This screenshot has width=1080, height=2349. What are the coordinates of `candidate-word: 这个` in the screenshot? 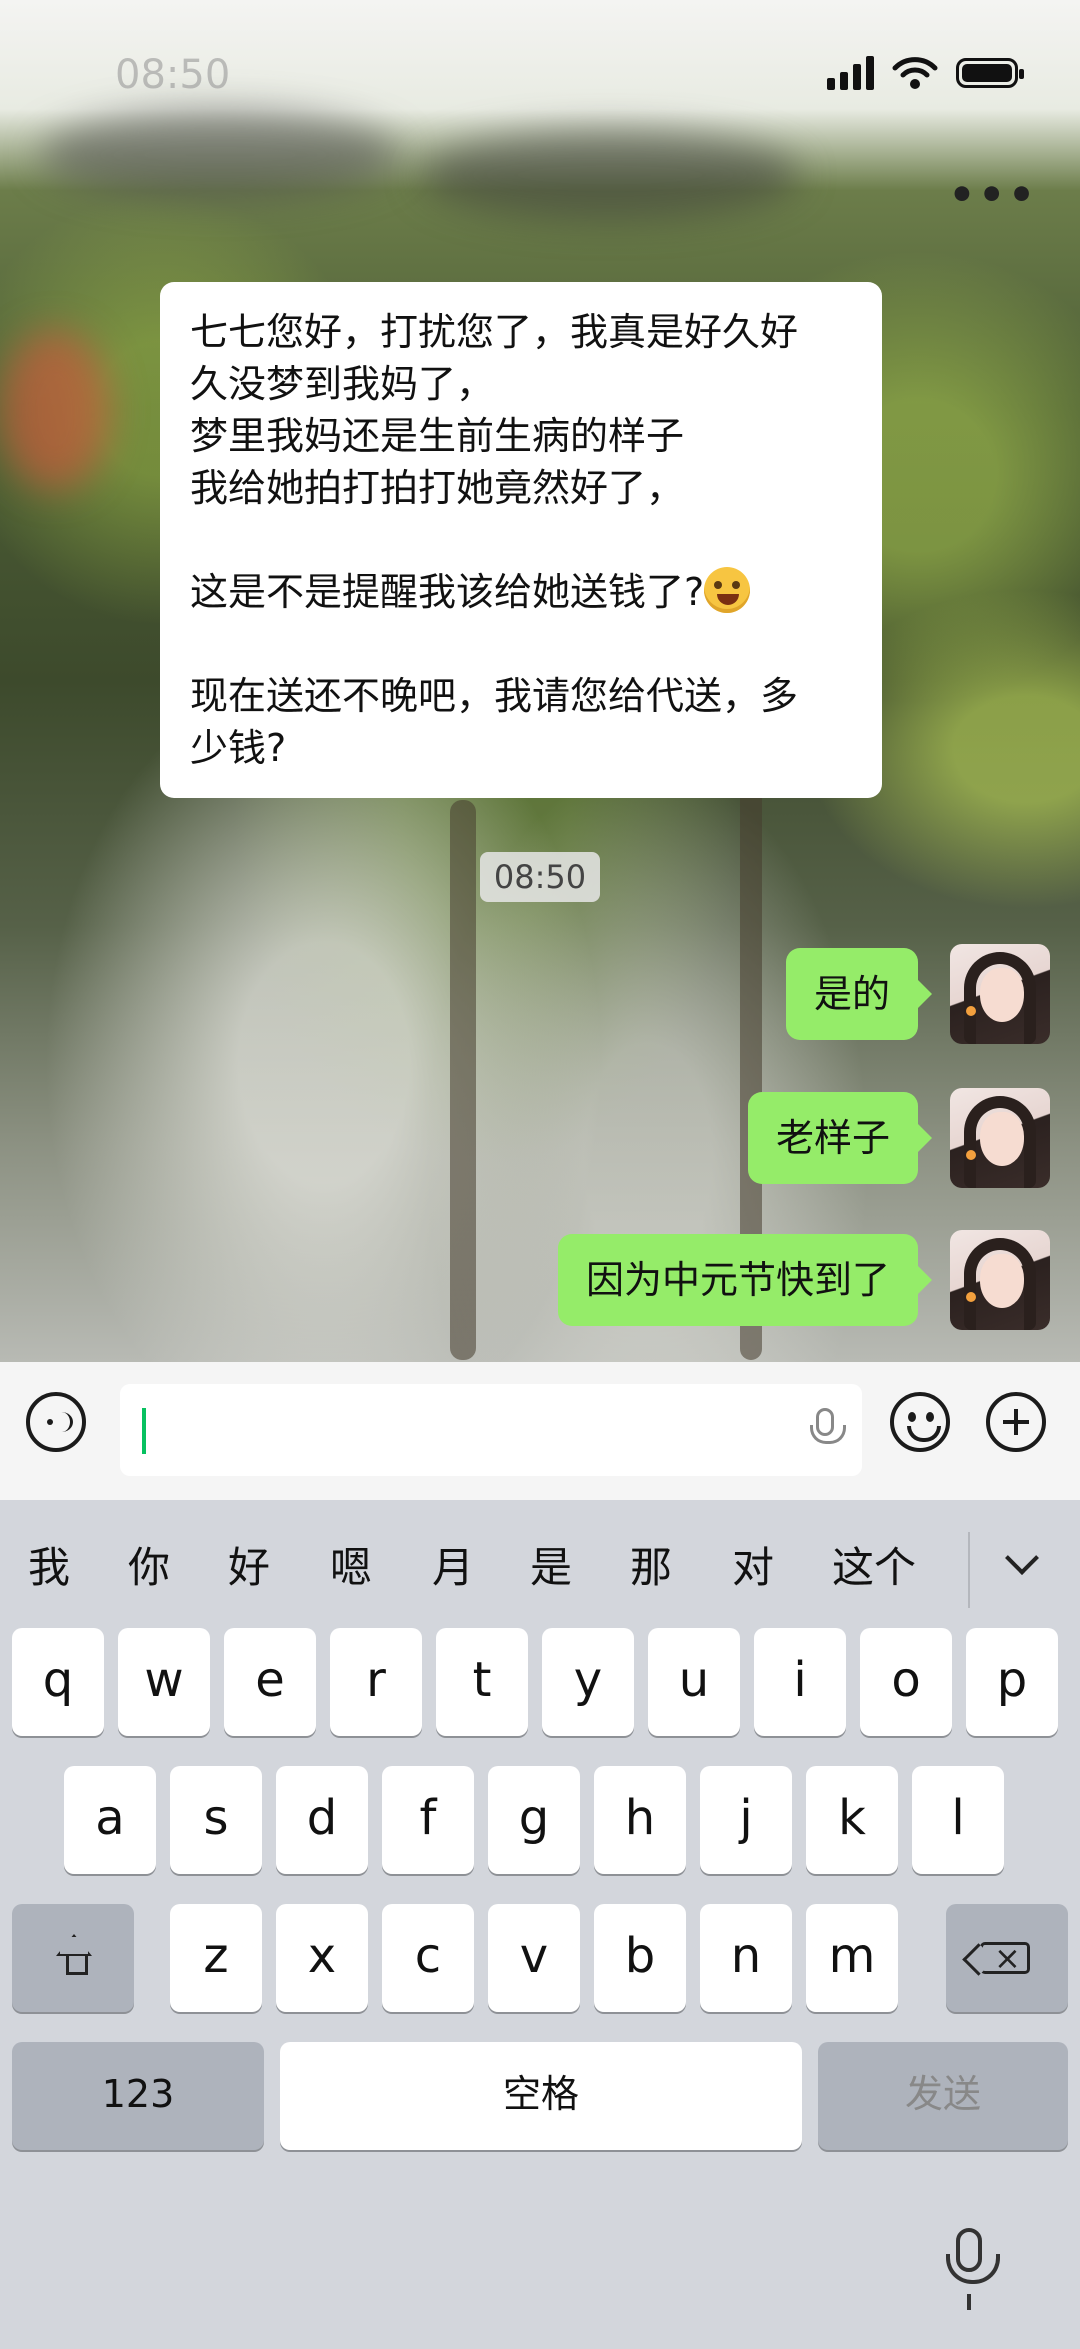 It's located at (874, 1564).